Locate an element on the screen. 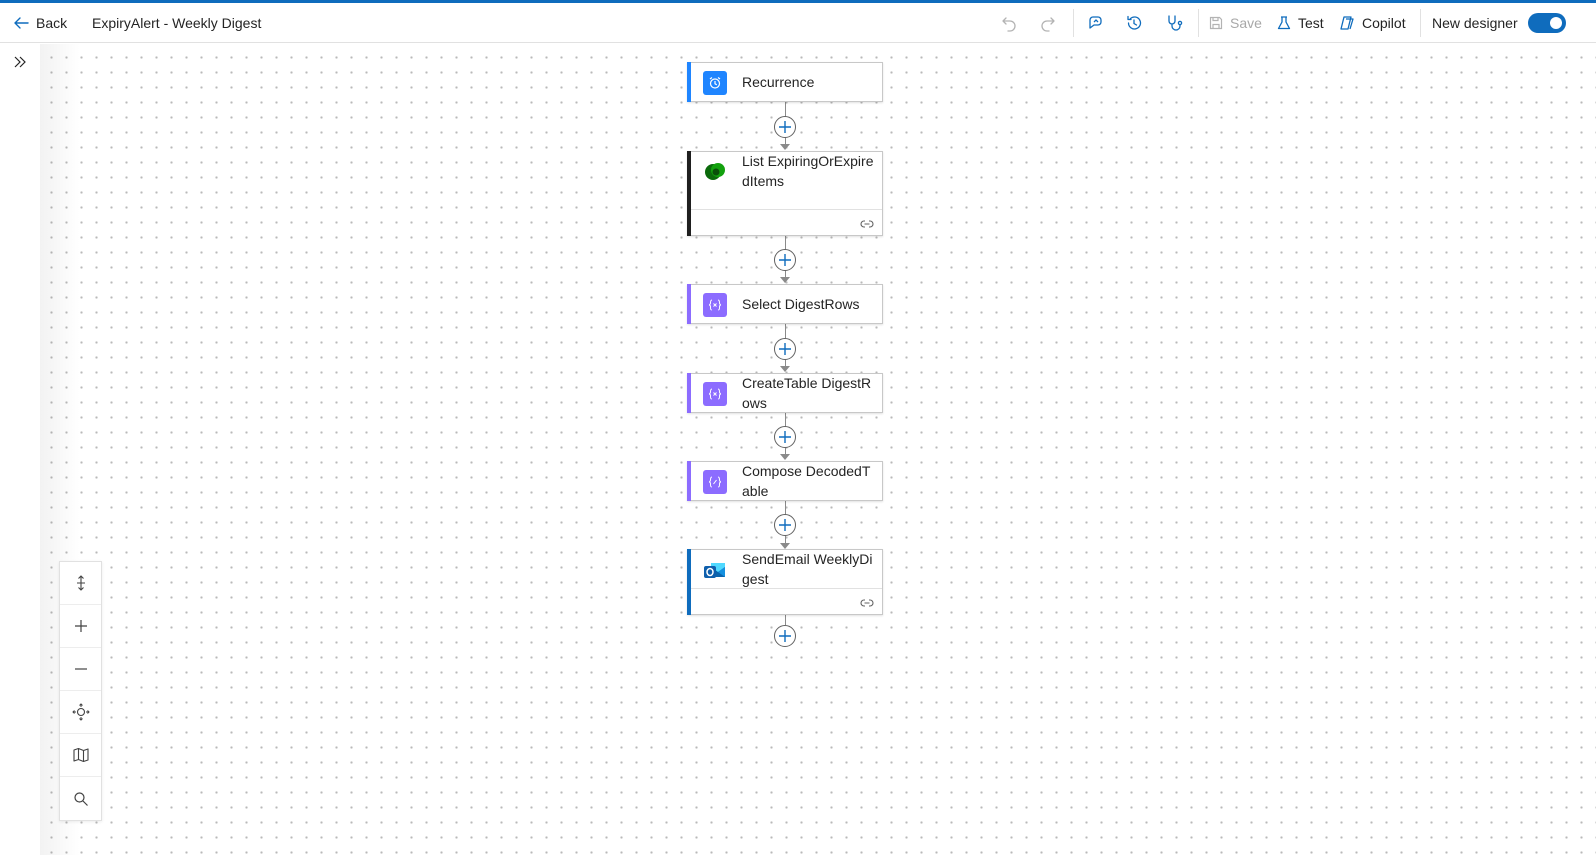  step-label: CreateTable DigestRows is located at coordinates (807, 393).